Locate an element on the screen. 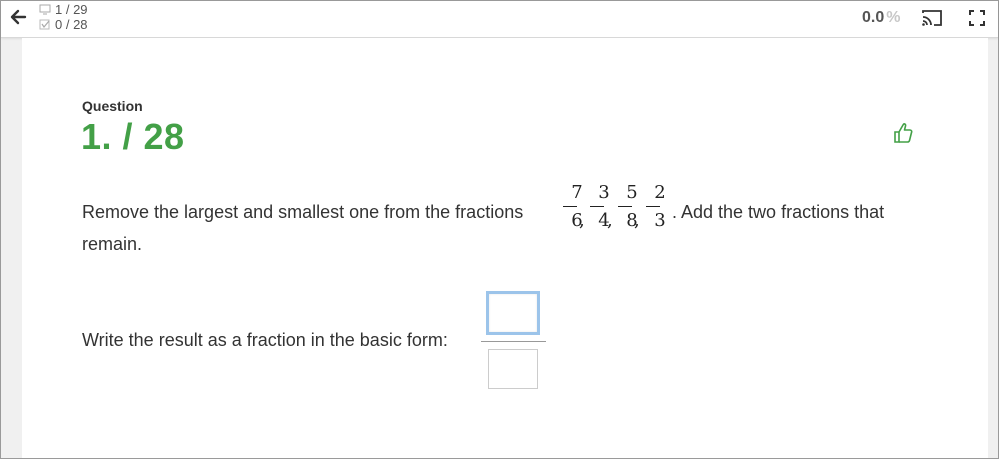 This screenshot has height=459, width=999. thumbs-up-icon is located at coordinates (903, 133).